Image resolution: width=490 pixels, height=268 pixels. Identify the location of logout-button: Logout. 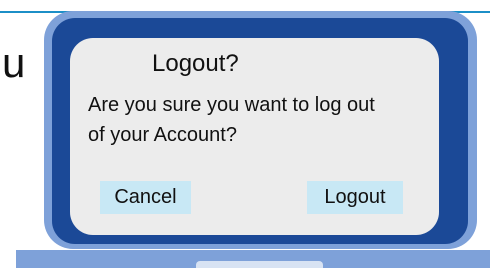
(355, 197).